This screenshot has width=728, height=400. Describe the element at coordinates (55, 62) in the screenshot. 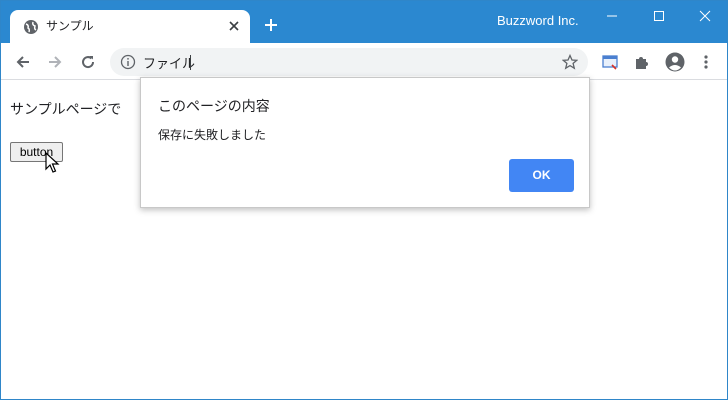

I see `forward-arrow-icon` at that location.